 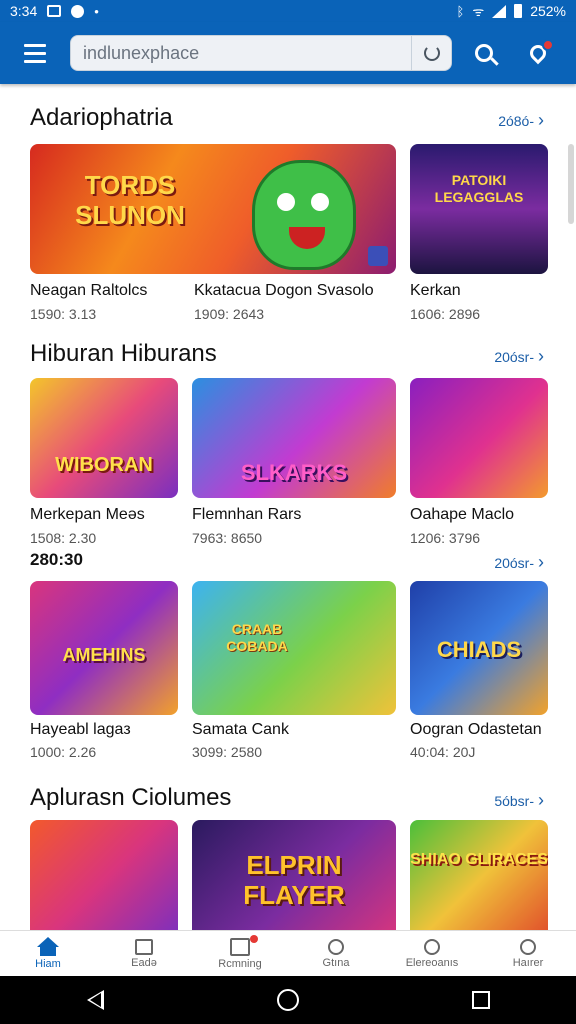 What do you see at coordinates (288, 11) in the screenshot?
I see `status-bar: 3:34 • ᛒ ᯤ 252%` at bounding box center [288, 11].